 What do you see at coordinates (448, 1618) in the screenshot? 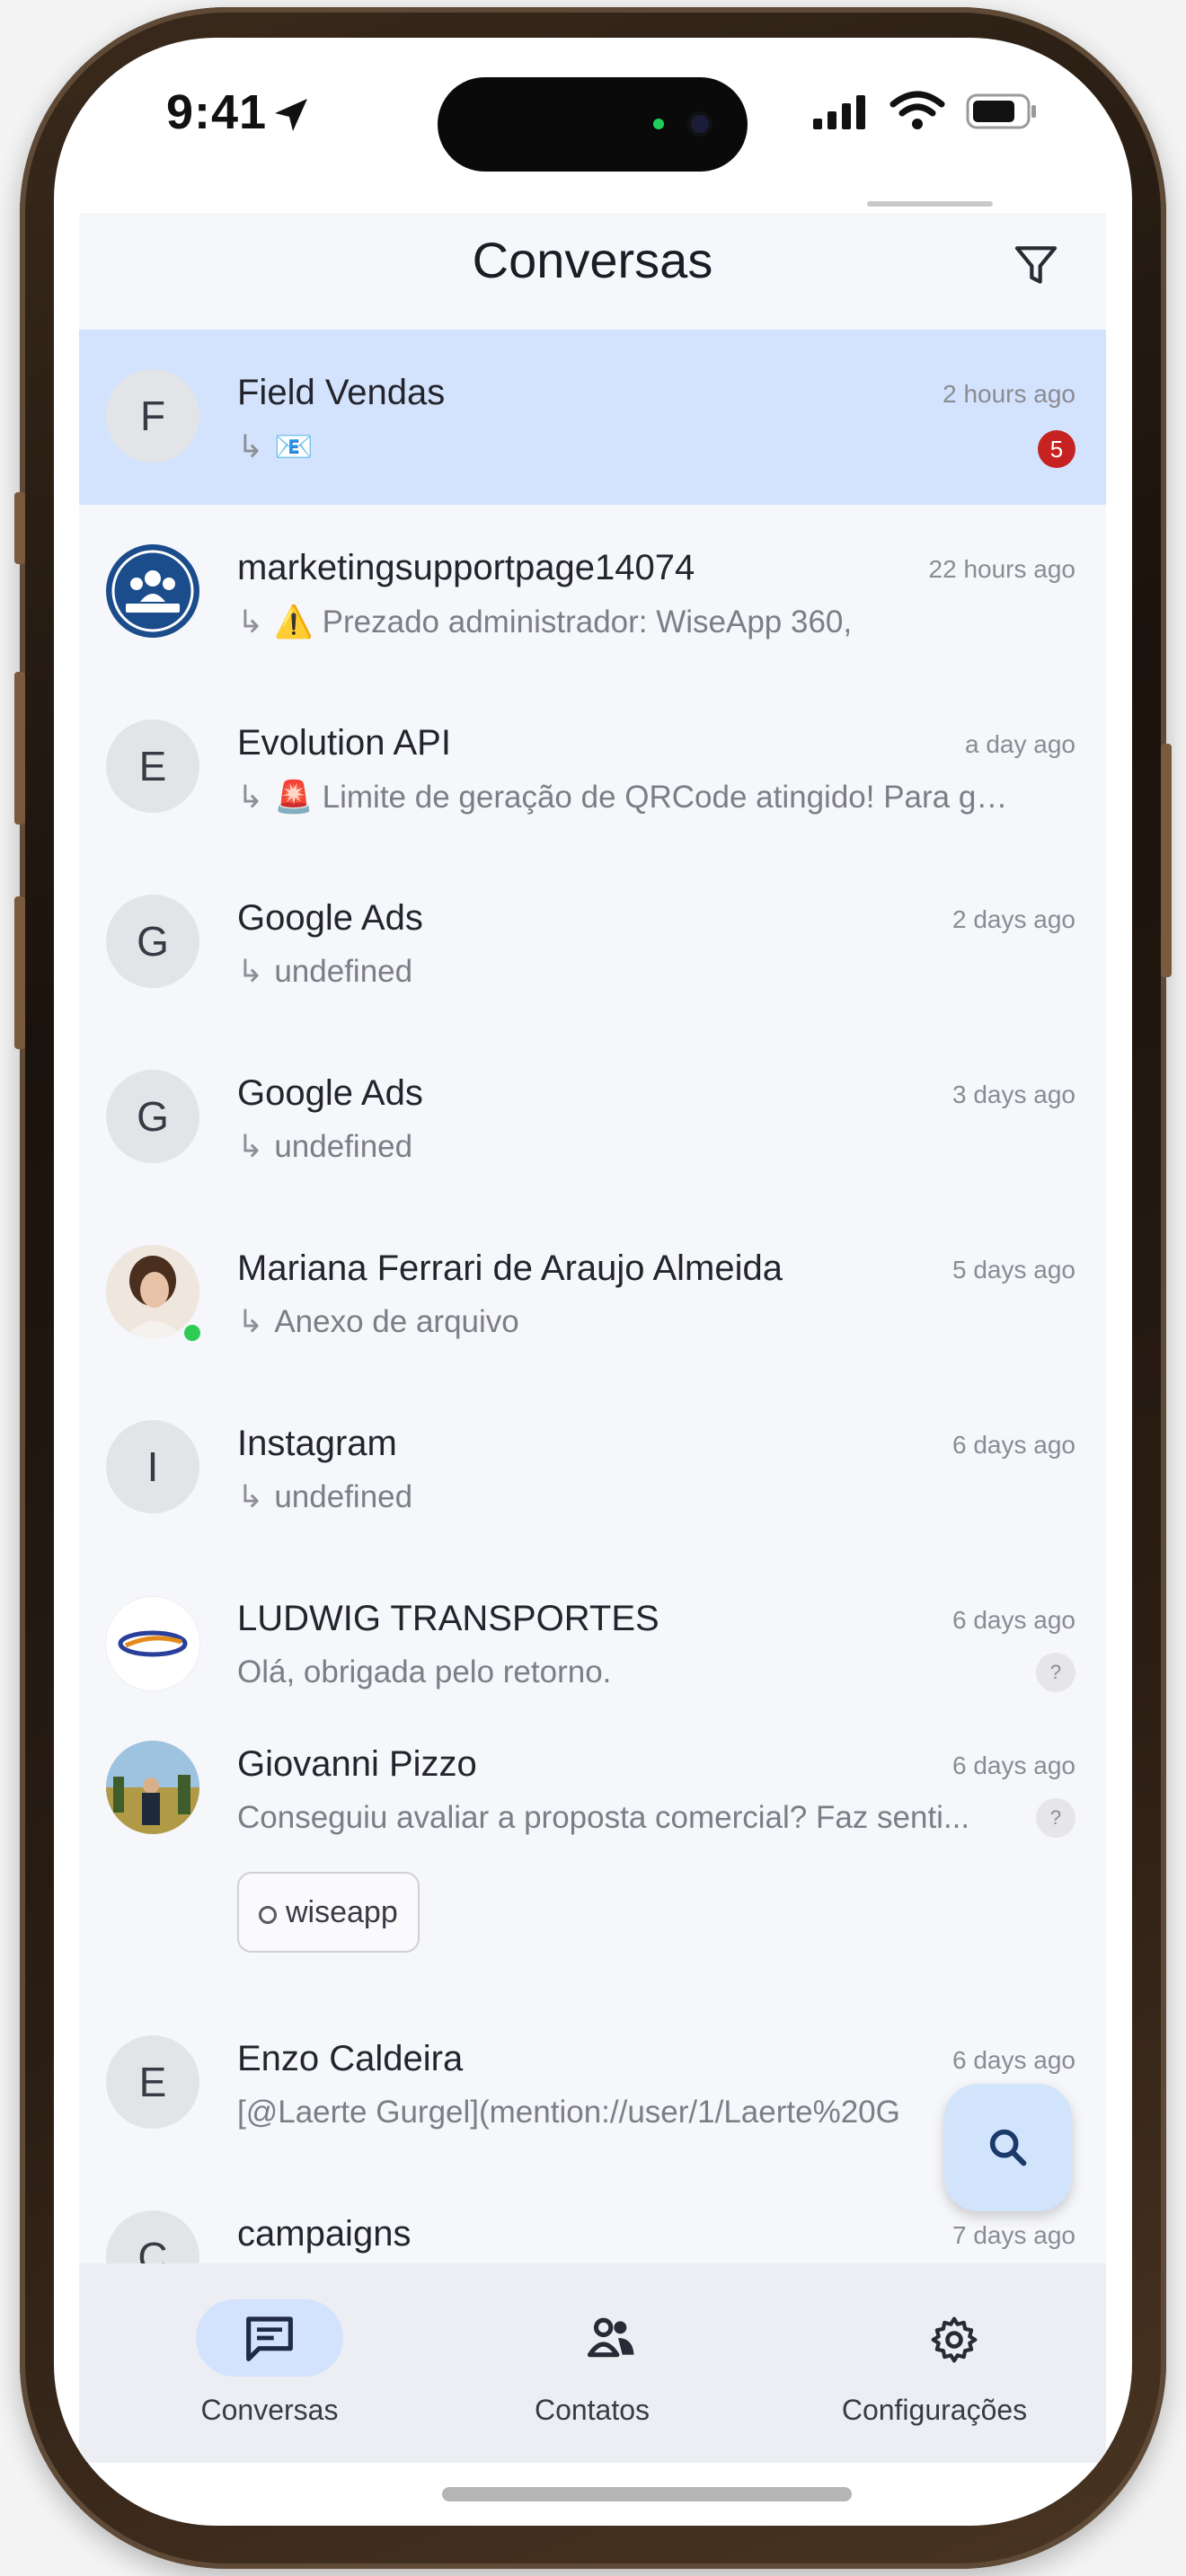
I see `conversation-name: LUDWIG TRANSPORTES` at bounding box center [448, 1618].